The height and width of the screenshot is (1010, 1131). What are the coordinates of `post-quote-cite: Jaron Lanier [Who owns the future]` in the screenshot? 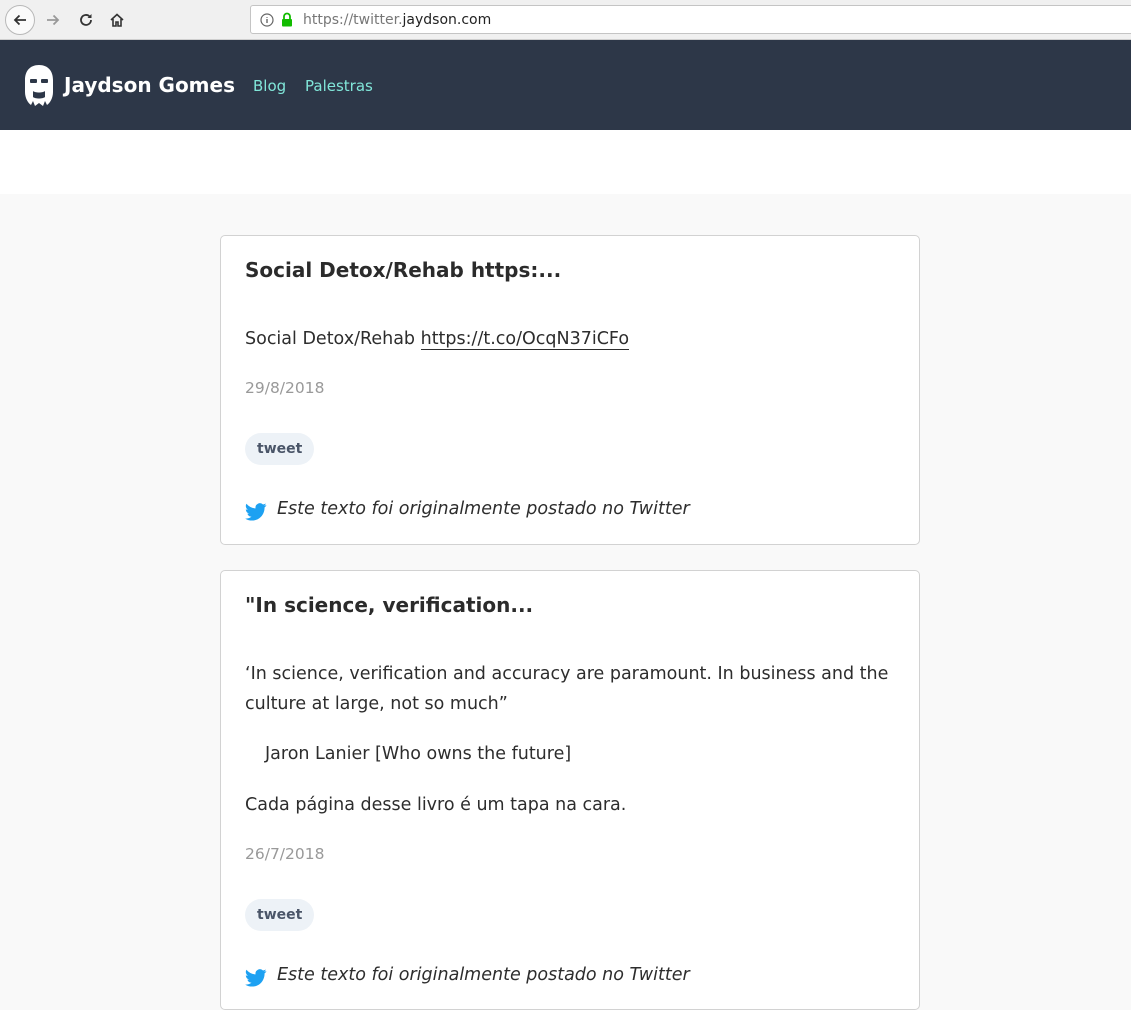 It's located at (418, 754).